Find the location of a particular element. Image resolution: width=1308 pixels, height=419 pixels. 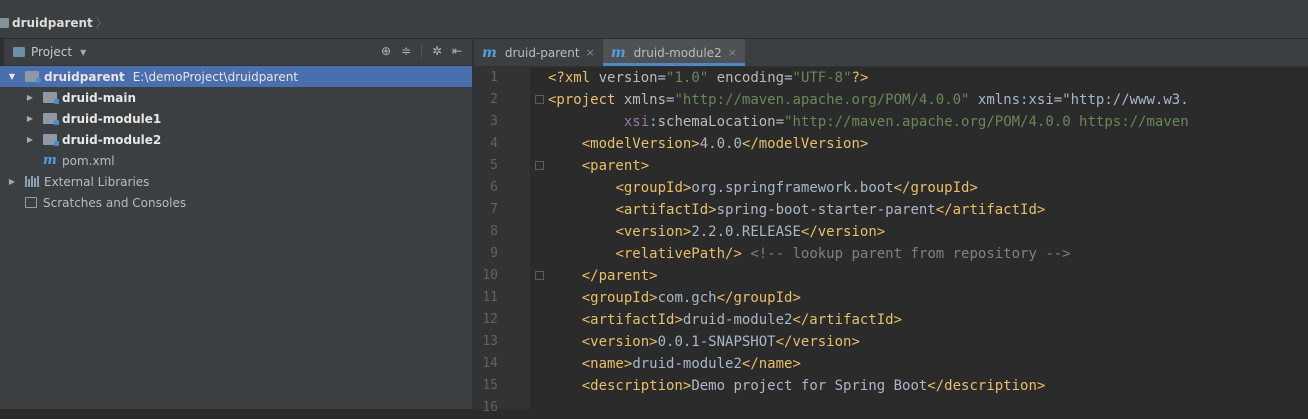

code-text: </parent> is located at coordinates (619, 276).